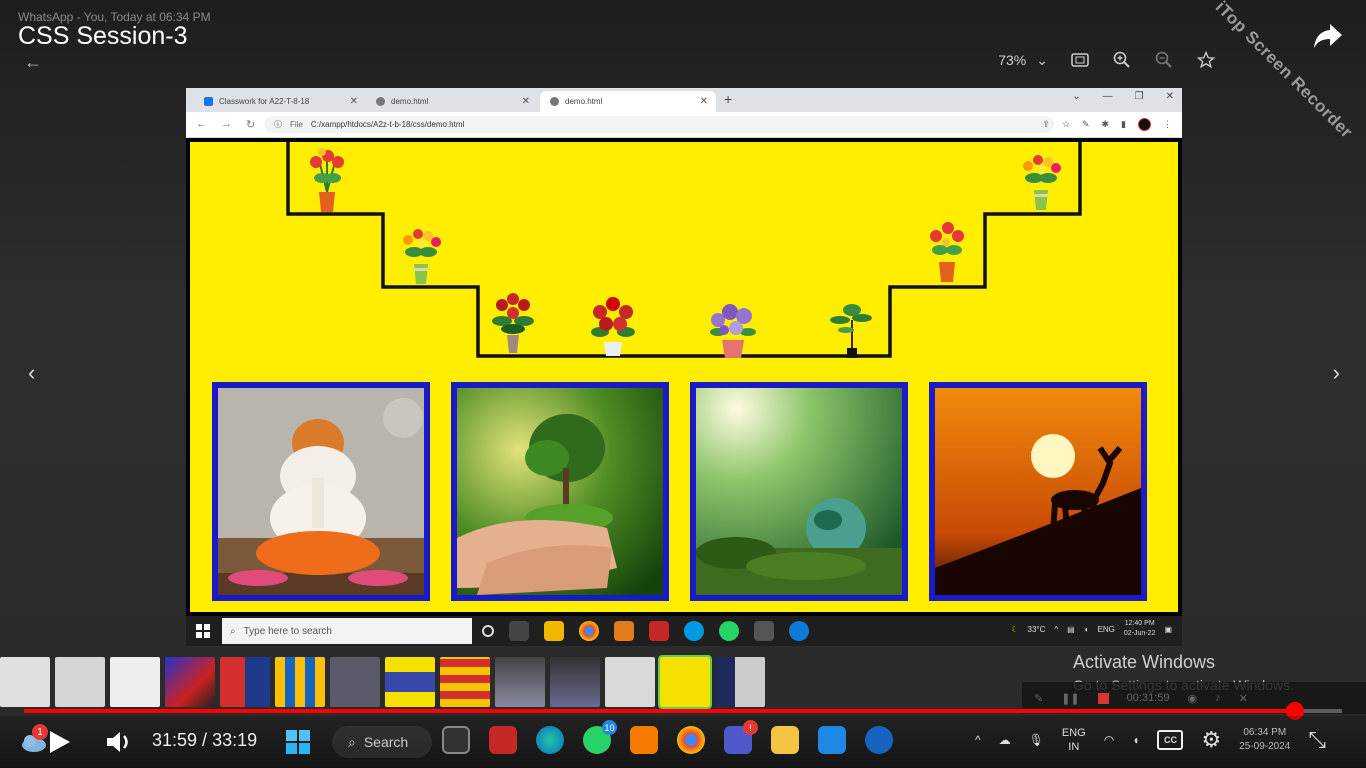 This screenshot has height=768, width=1366. Describe the element at coordinates (1170, 740) in the screenshot. I see `captions-button: CC` at that location.